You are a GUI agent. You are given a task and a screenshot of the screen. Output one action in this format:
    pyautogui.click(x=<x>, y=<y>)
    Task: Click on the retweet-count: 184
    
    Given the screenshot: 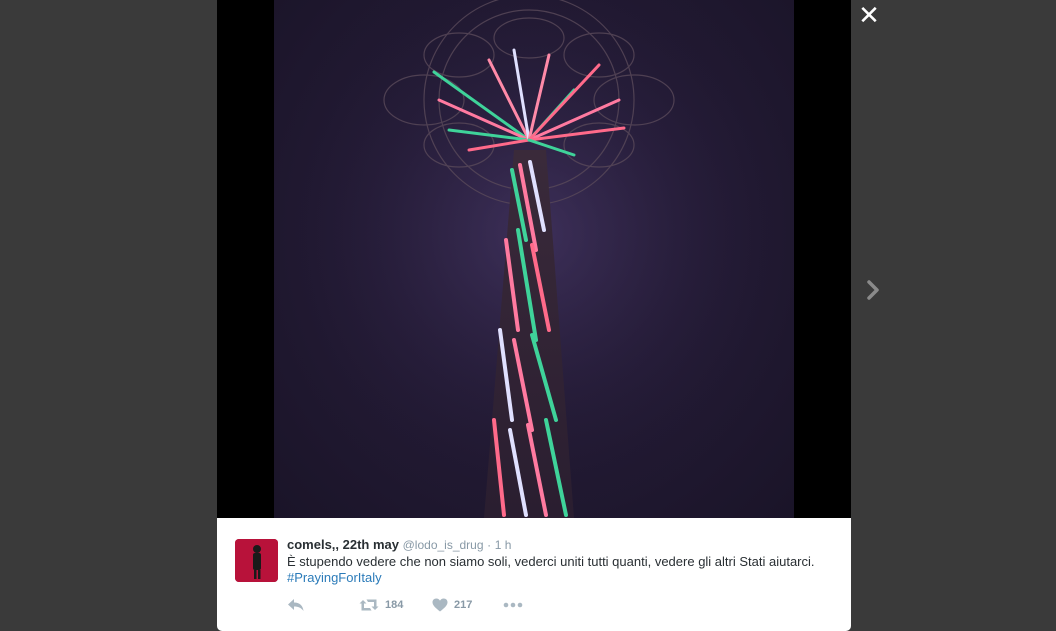 What is the action you would take?
    pyautogui.click(x=394, y=605)
    